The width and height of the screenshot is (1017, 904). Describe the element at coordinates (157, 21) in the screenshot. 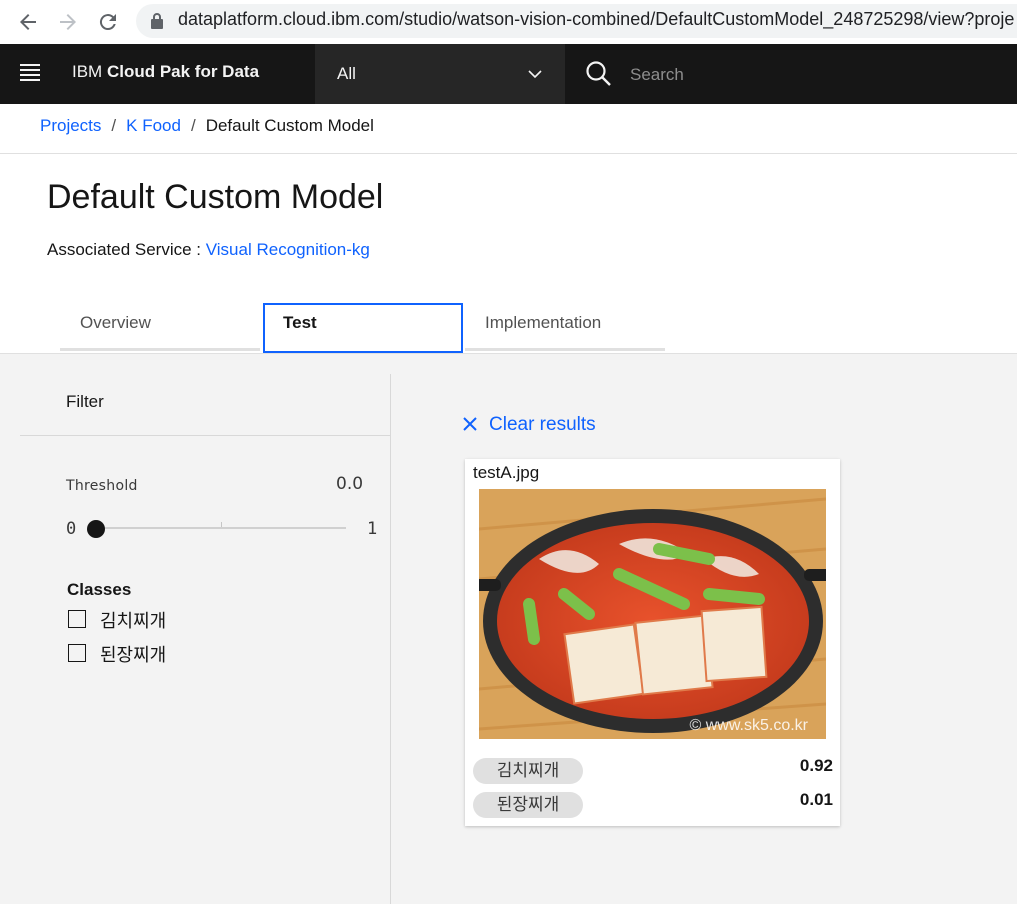

I see `lock-icon` at that location.